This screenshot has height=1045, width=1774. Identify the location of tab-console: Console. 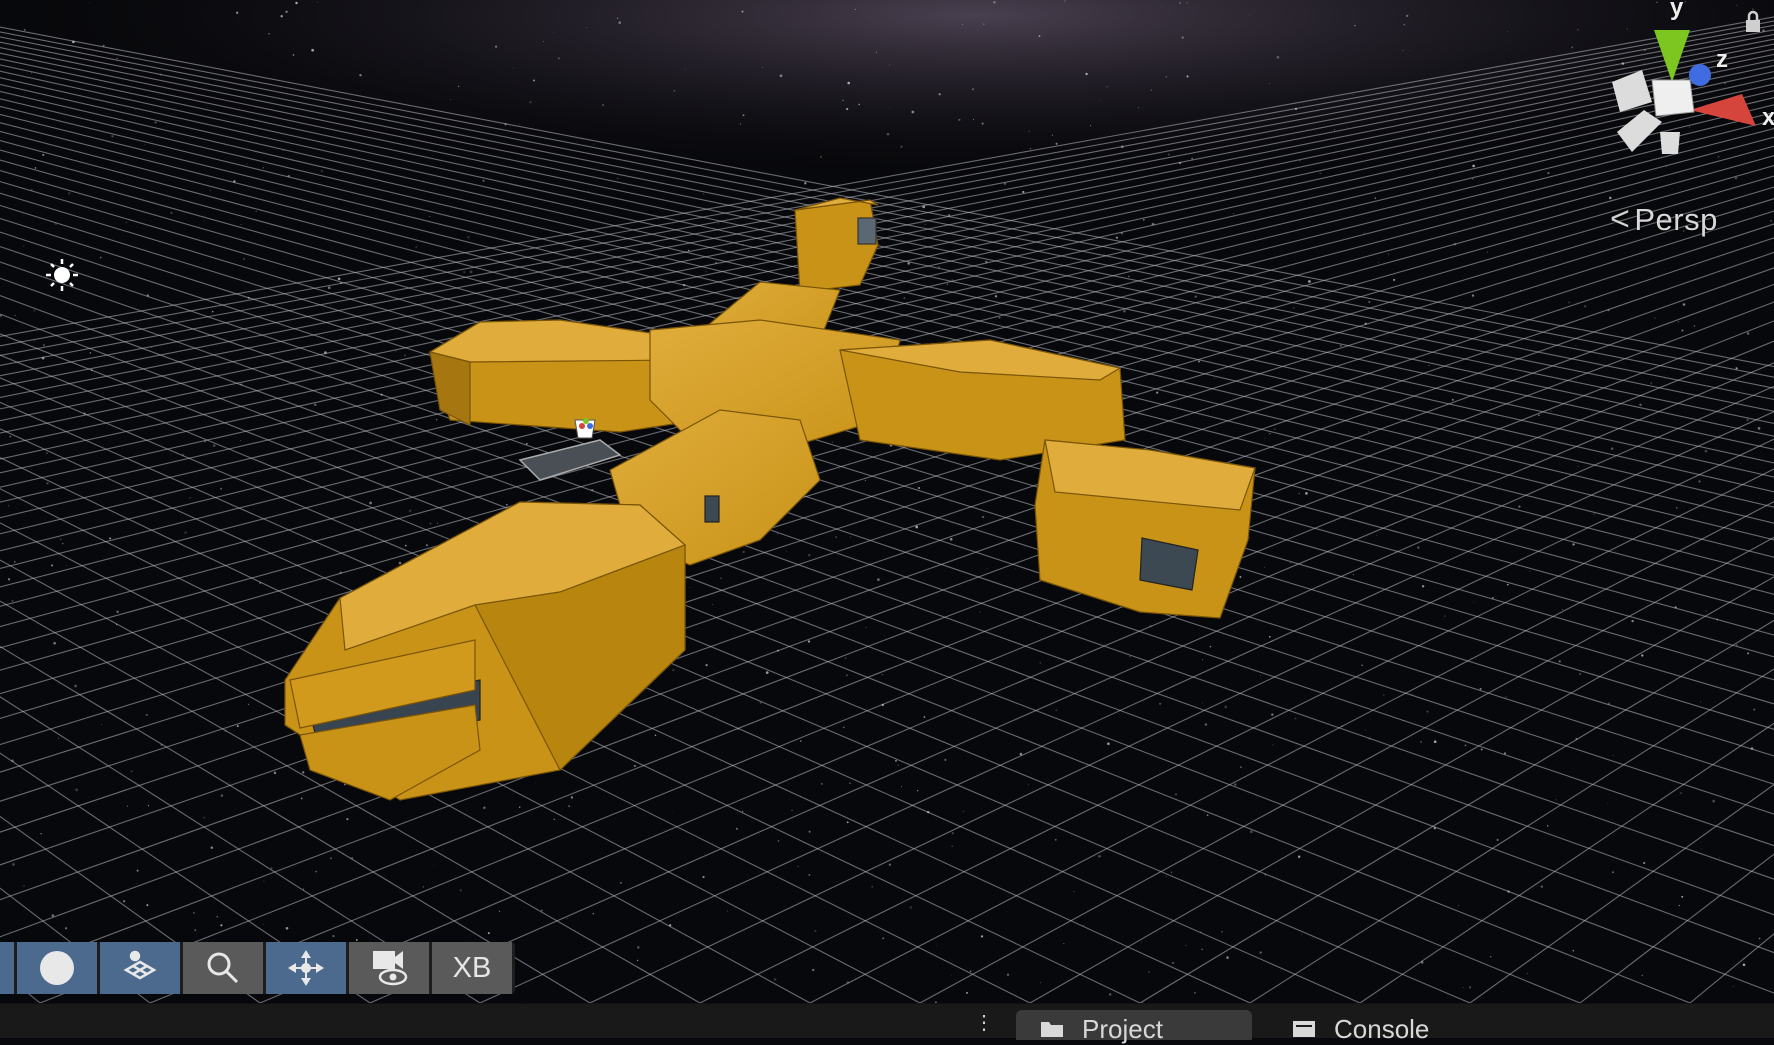
(1378, 1027).